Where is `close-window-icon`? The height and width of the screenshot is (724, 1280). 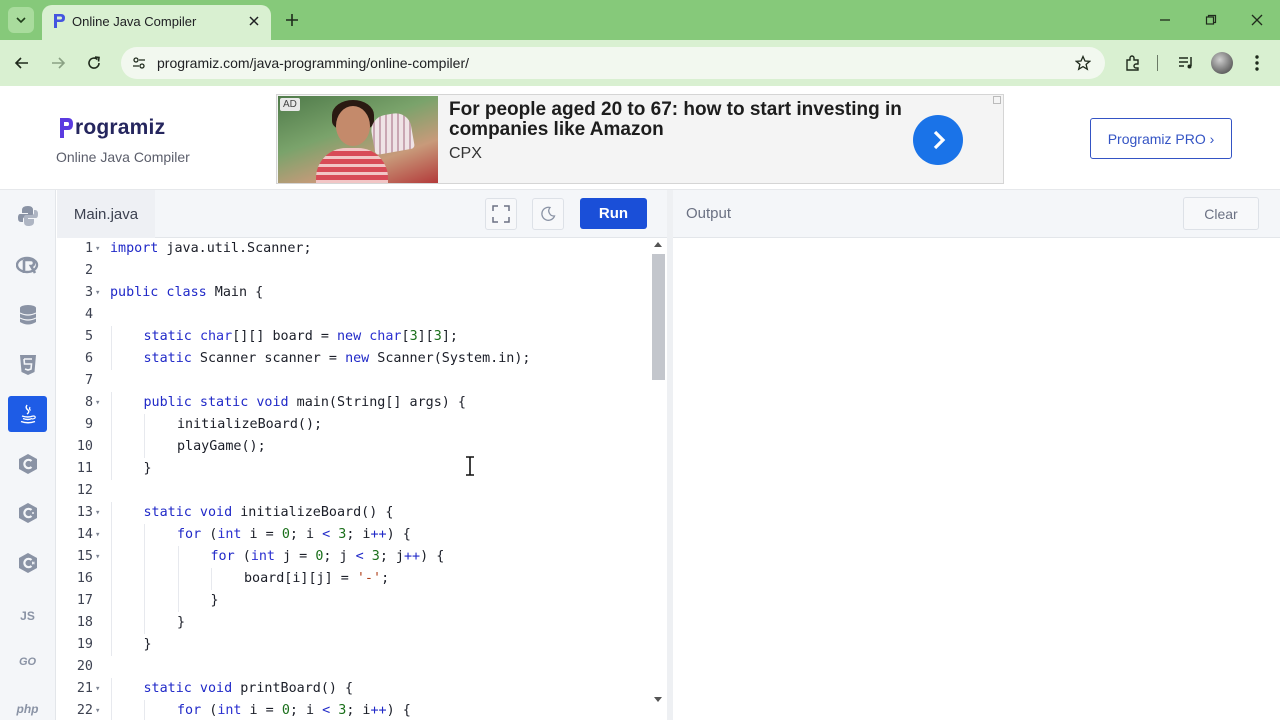 close-window-icon is located at coordinates (1257, 20).